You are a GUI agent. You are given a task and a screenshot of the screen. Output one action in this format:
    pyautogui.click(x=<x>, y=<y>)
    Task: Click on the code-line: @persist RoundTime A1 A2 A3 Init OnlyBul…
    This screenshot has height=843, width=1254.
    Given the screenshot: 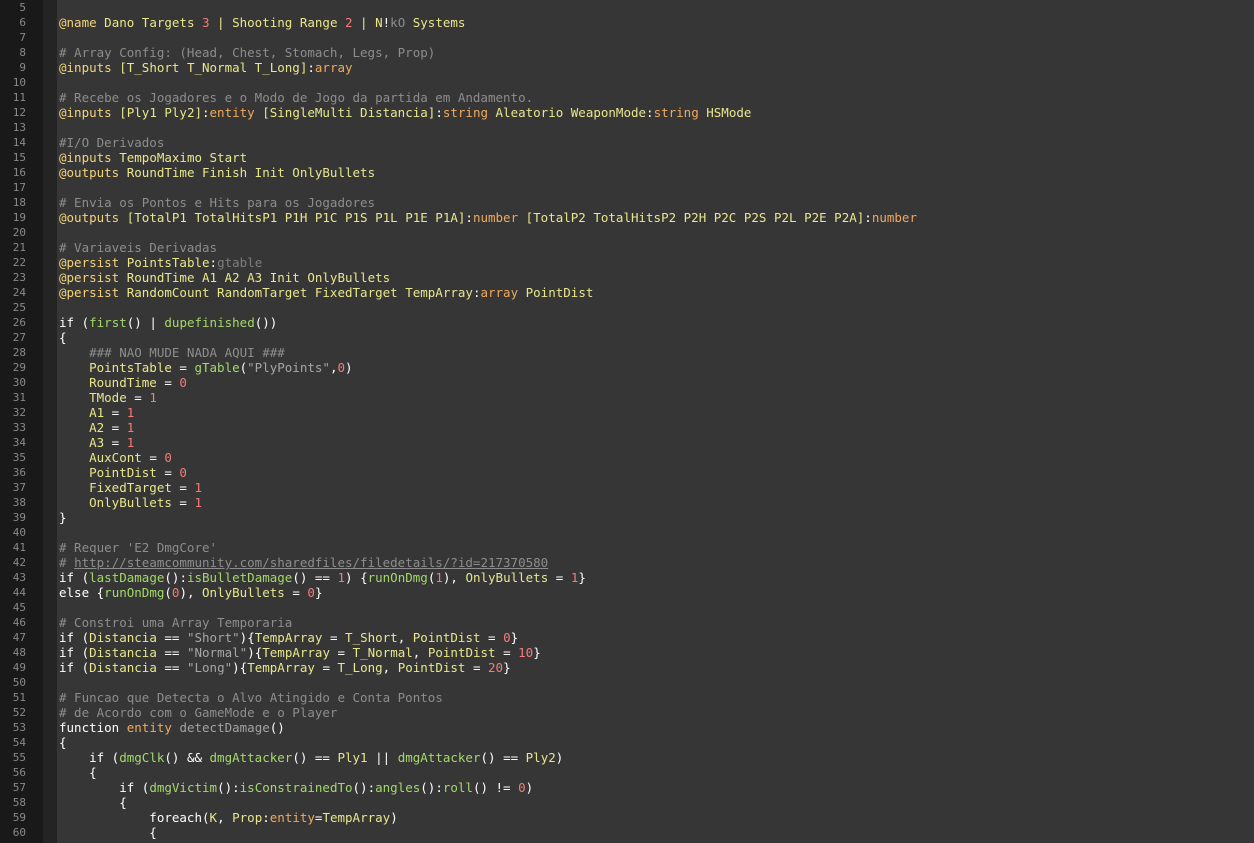 What is the action you would take?
    pyautogui.click(x=224, y=277)
    